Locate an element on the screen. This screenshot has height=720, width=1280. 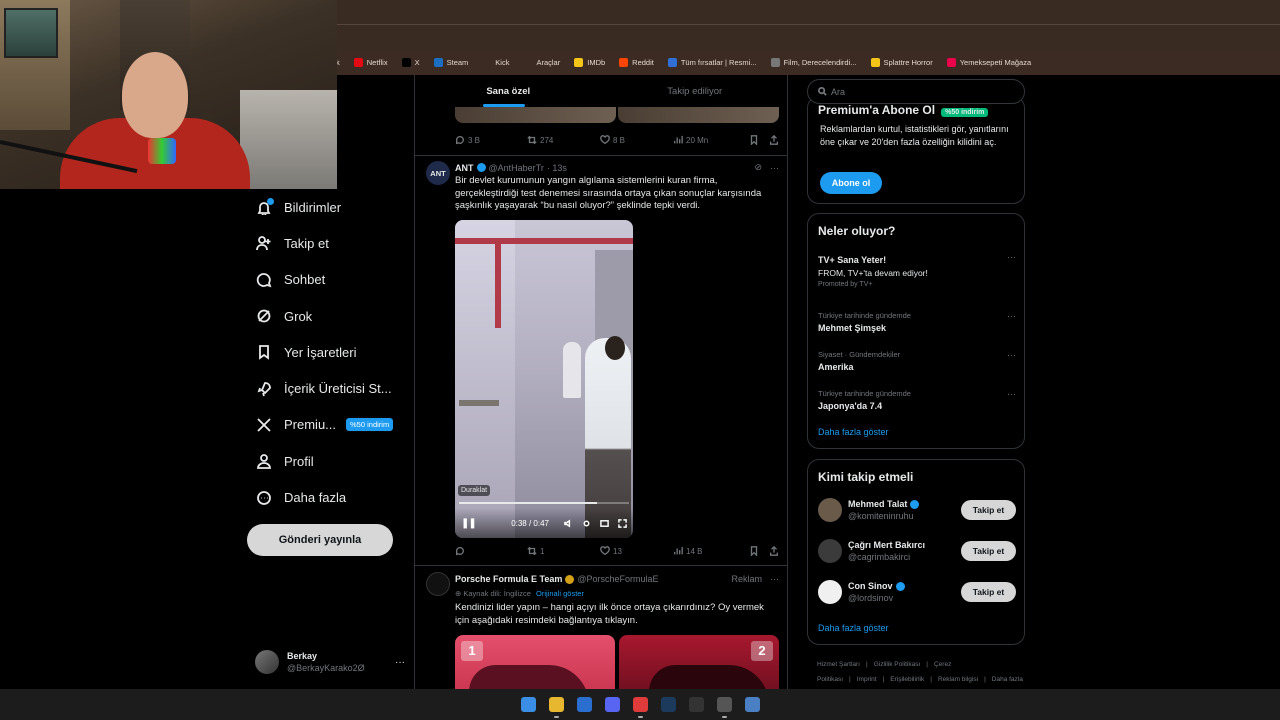
nav-item-more-circle: Daha fazla is located at coordinates (327, 497).